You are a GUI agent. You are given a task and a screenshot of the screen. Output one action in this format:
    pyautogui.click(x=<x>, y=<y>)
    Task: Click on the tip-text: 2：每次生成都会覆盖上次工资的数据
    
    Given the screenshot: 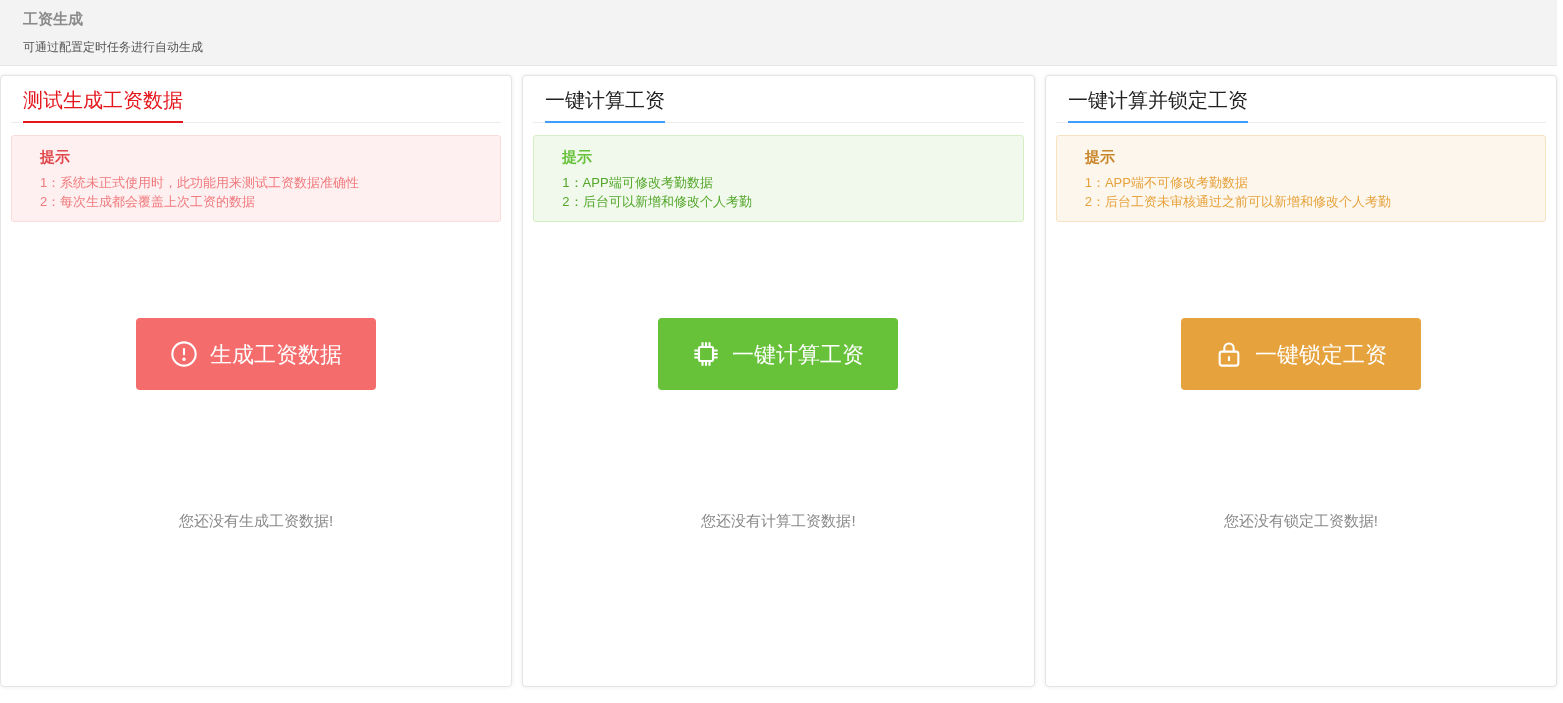 What is the action you would take?
    pyautogui.click(x=148, y=202)
    